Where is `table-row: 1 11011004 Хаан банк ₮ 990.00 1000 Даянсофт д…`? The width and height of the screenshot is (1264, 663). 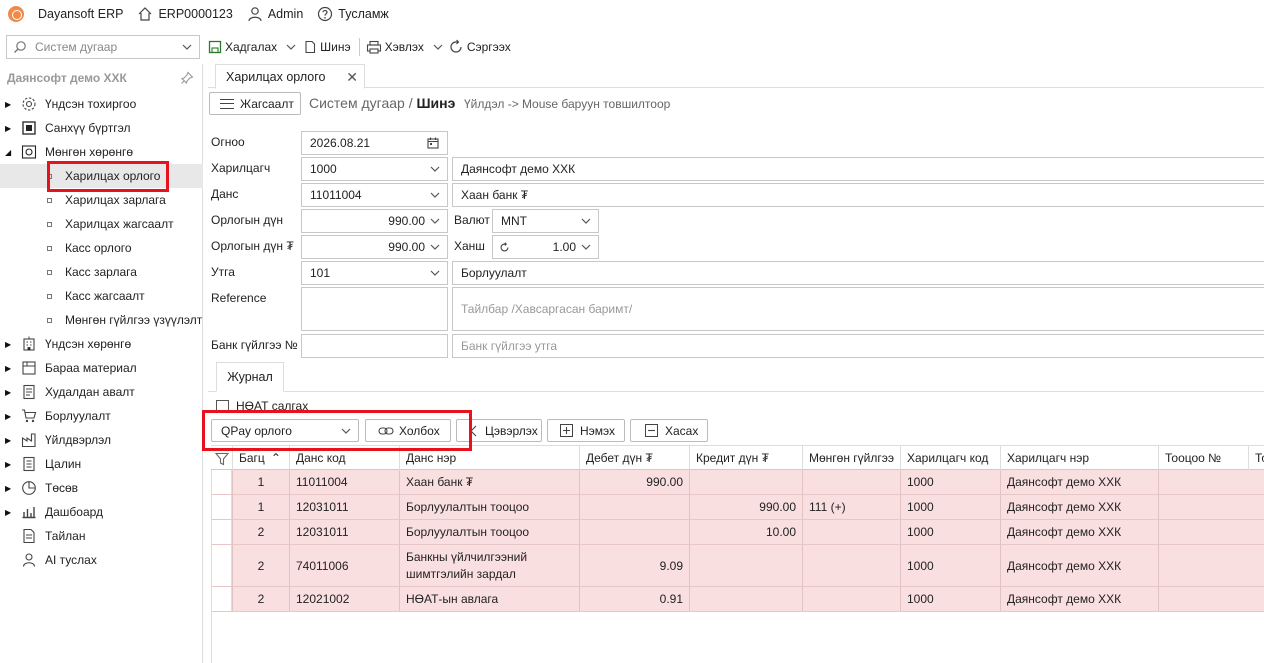 table-row: 1 11011004 Хаан банк ₮ 990.00 1000 Даянсофт д… is located at coordinates (737, 482).